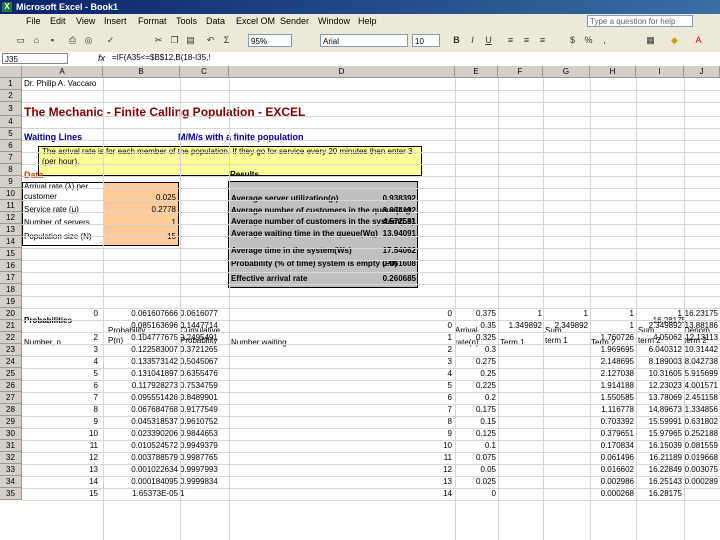  I want to click on row-header-10: 10, so click(11, 194).